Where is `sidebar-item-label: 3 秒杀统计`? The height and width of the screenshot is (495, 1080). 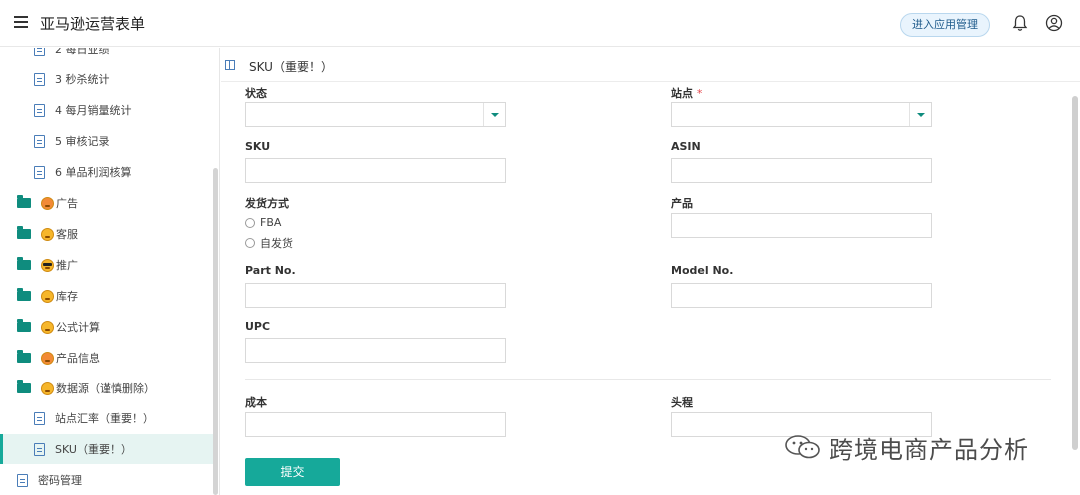 sidebar-item-label: 3 秒杀统计 is located at coordinates (82, 79).